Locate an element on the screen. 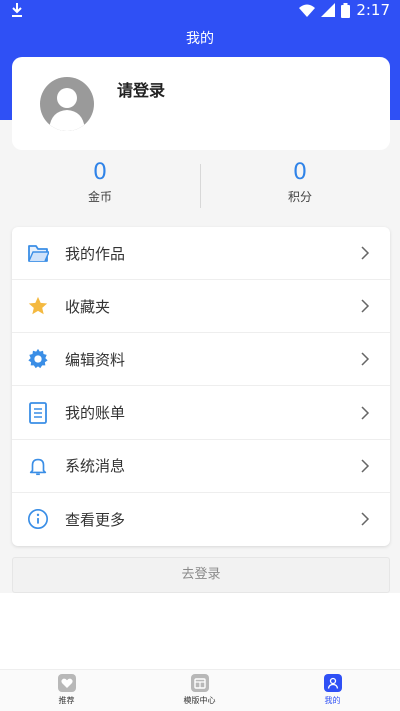 This screenshot has width=400, height=711. status-bar: 2:17 is located at coordinates (200, 11).